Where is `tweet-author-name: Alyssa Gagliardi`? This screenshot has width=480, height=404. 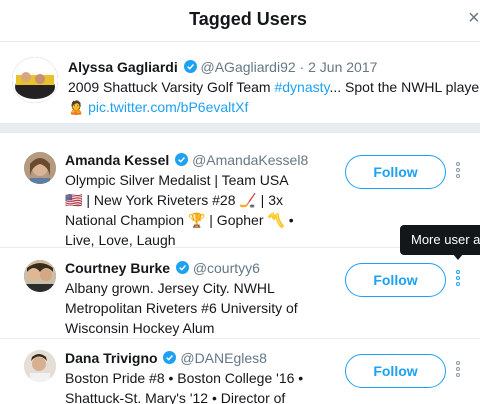
tweet-author-name: Alyssa Gagliardi is located at coordinates (123, 67).